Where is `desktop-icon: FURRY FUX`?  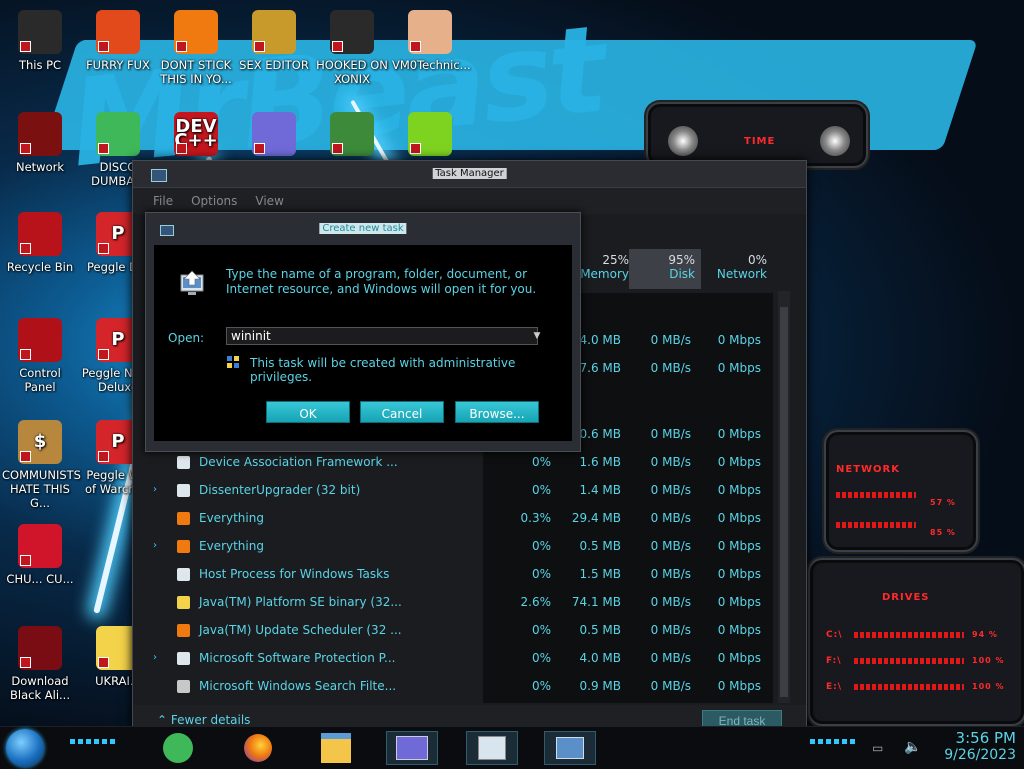
desktop-icon: FURRY FUX is located at coordinates (118, 41).